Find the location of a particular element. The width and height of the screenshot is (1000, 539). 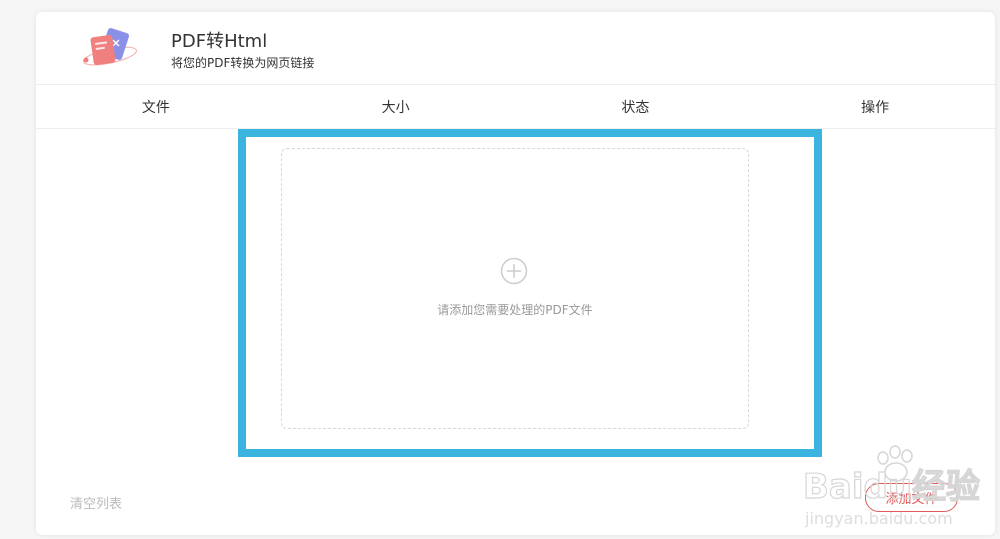

app-title: PDF转Html is located at coordinates (219, 41).